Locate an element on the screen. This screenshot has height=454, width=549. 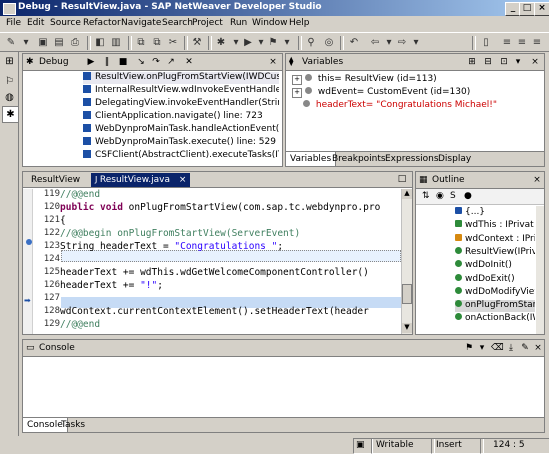
menu-help: Help is located at coordinates (299, 23).